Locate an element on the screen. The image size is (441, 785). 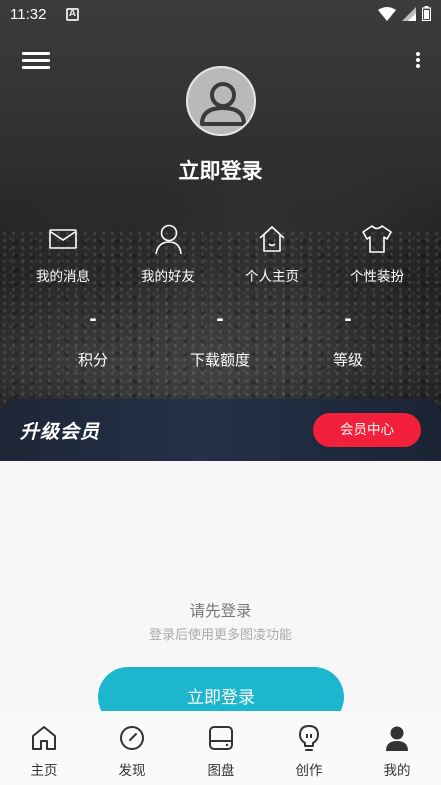
vip-title: 升级会员 is located at coordinates (60, 432).